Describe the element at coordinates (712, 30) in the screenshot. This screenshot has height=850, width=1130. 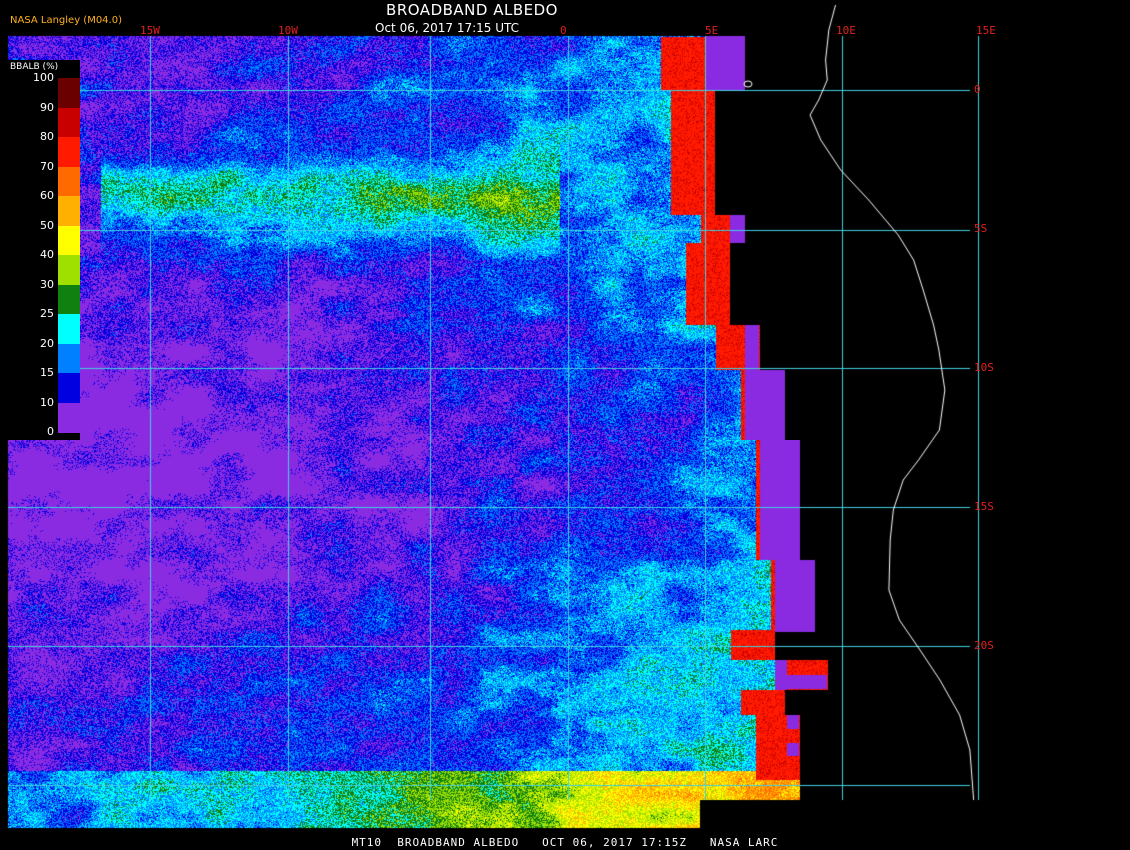
I see `longitude-label: 5E` at that location.